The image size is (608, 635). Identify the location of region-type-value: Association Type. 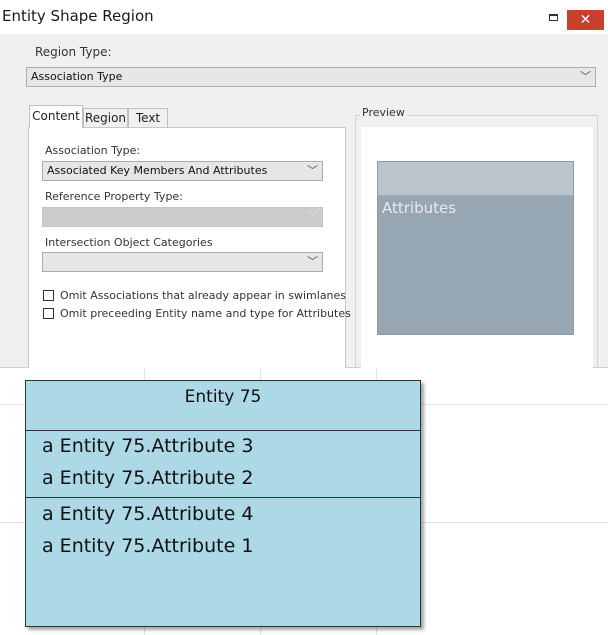
(77, 76).